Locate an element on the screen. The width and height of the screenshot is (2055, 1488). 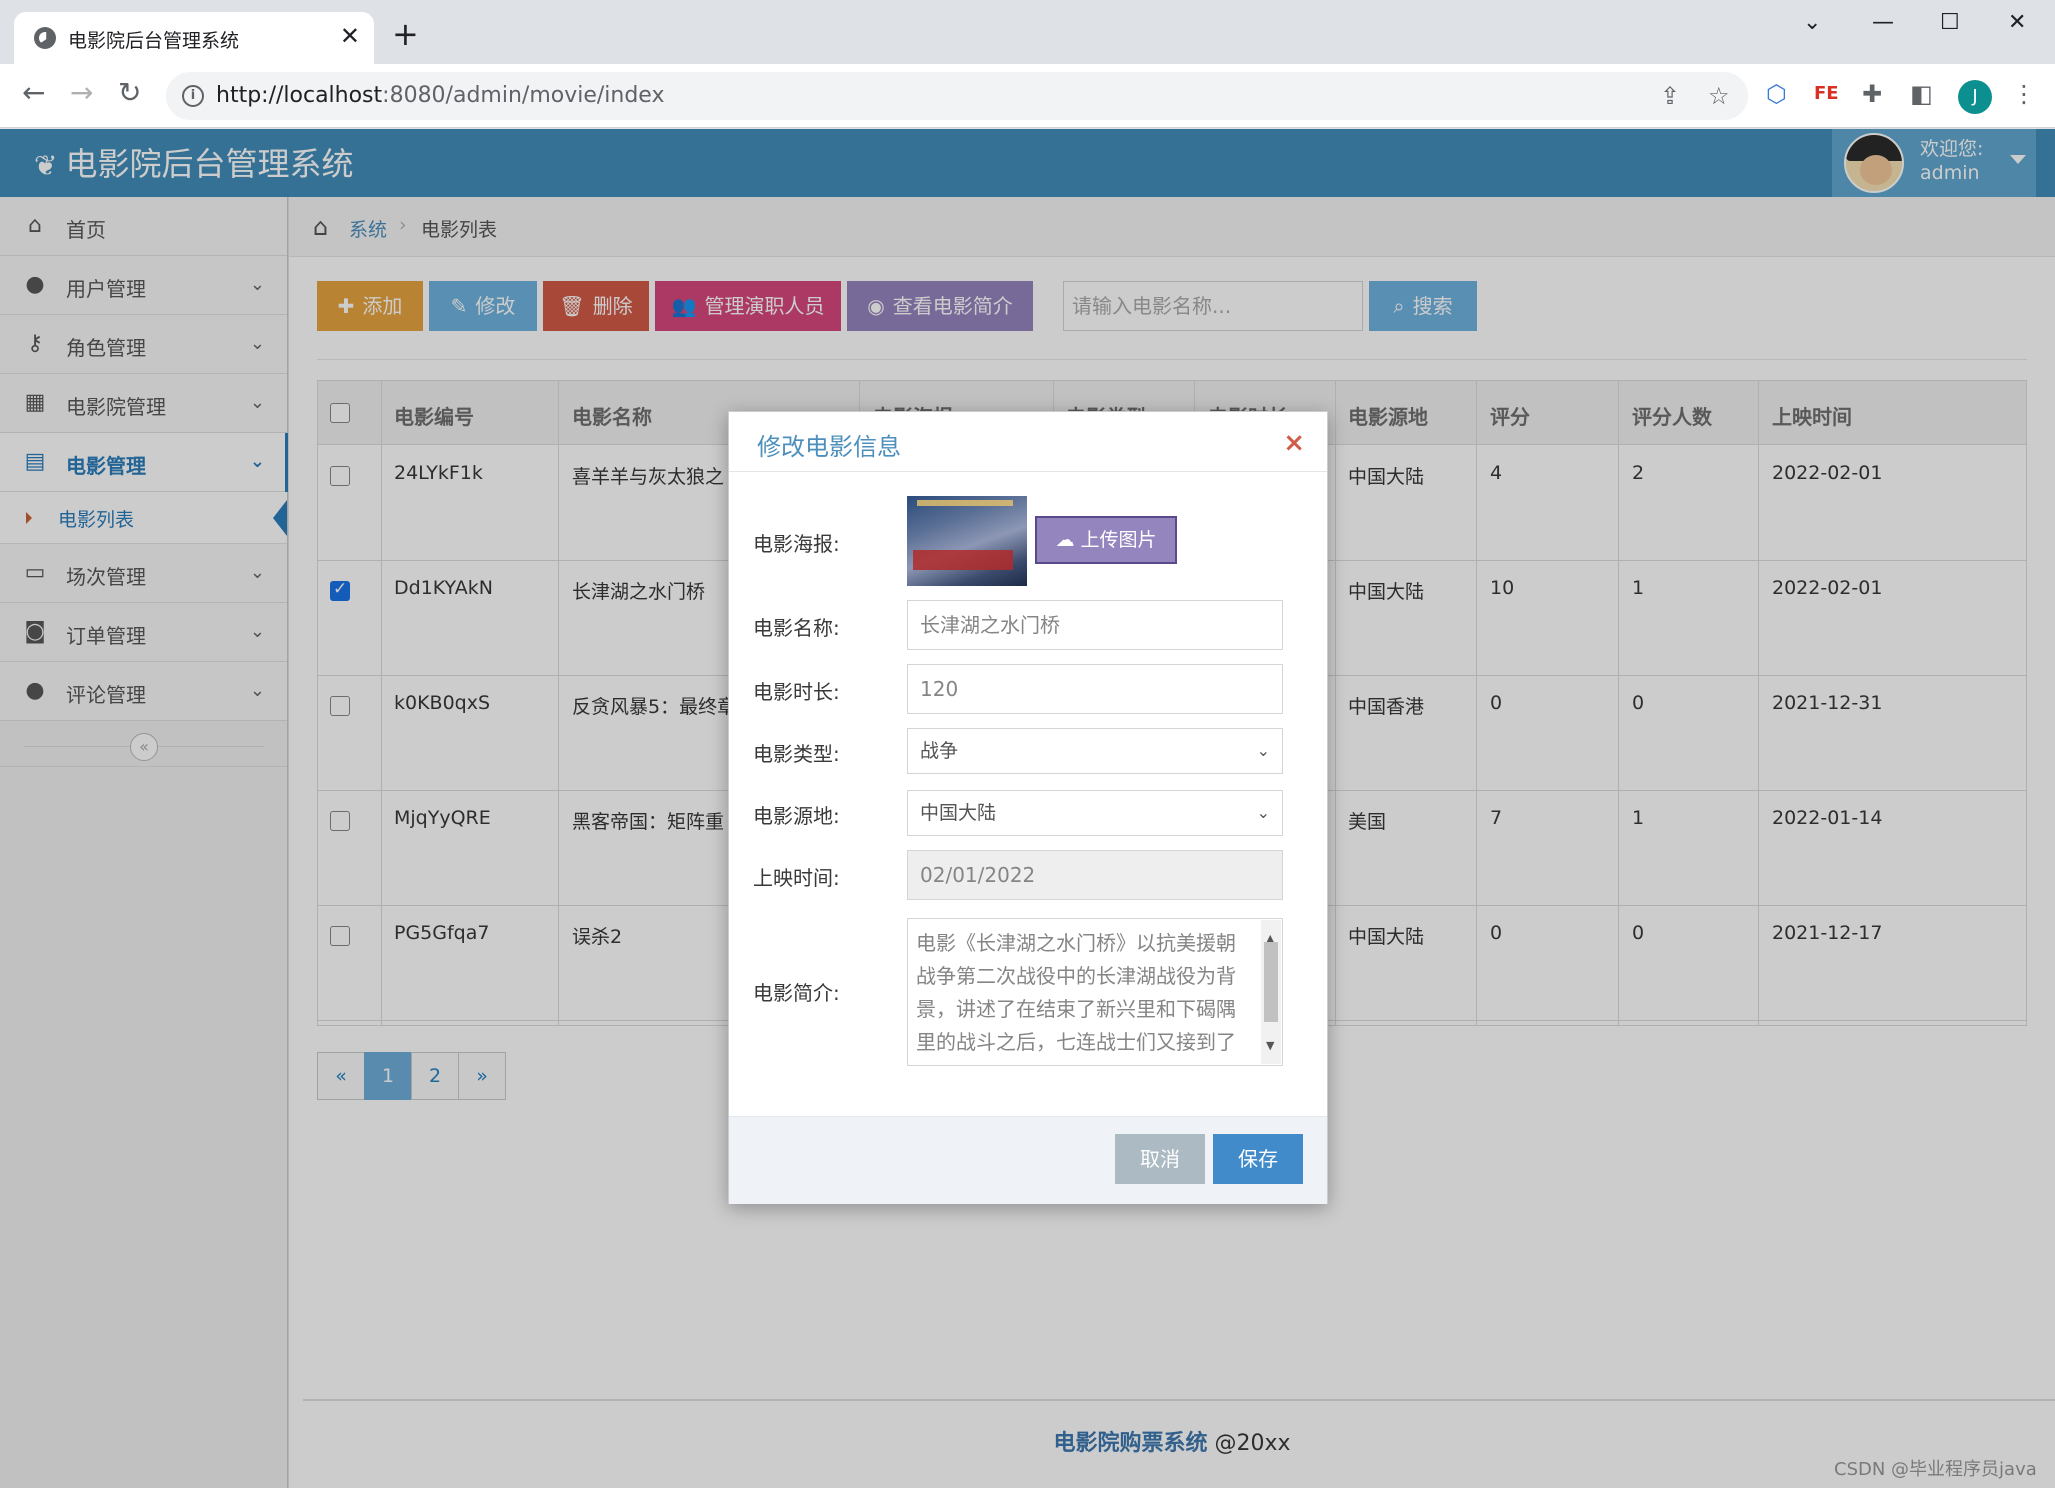
side-panel-icon: ◧ is located at coordinates (1921, 94).